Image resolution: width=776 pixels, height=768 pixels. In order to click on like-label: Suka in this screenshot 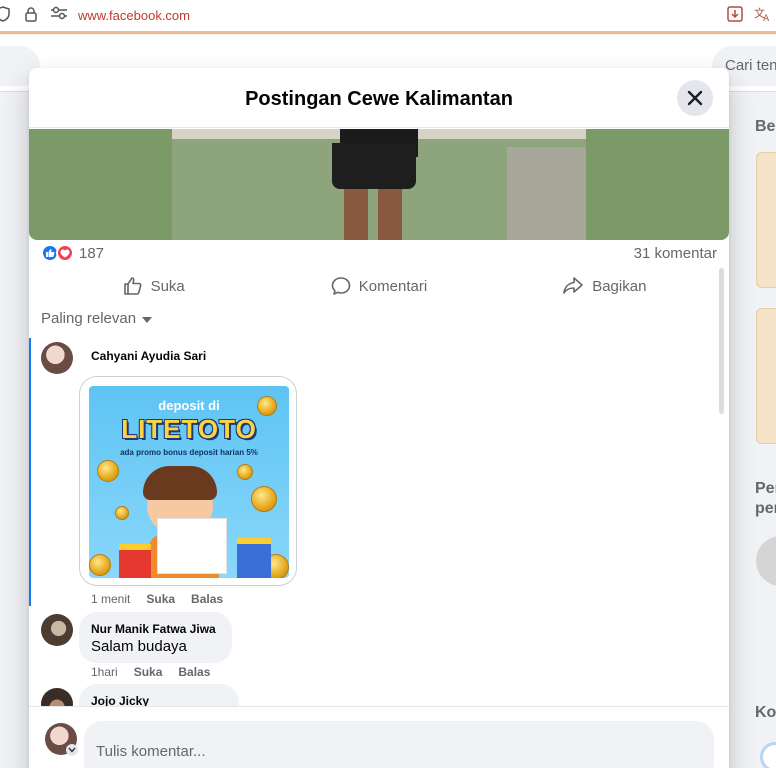, I will do `click(167, 286)`.